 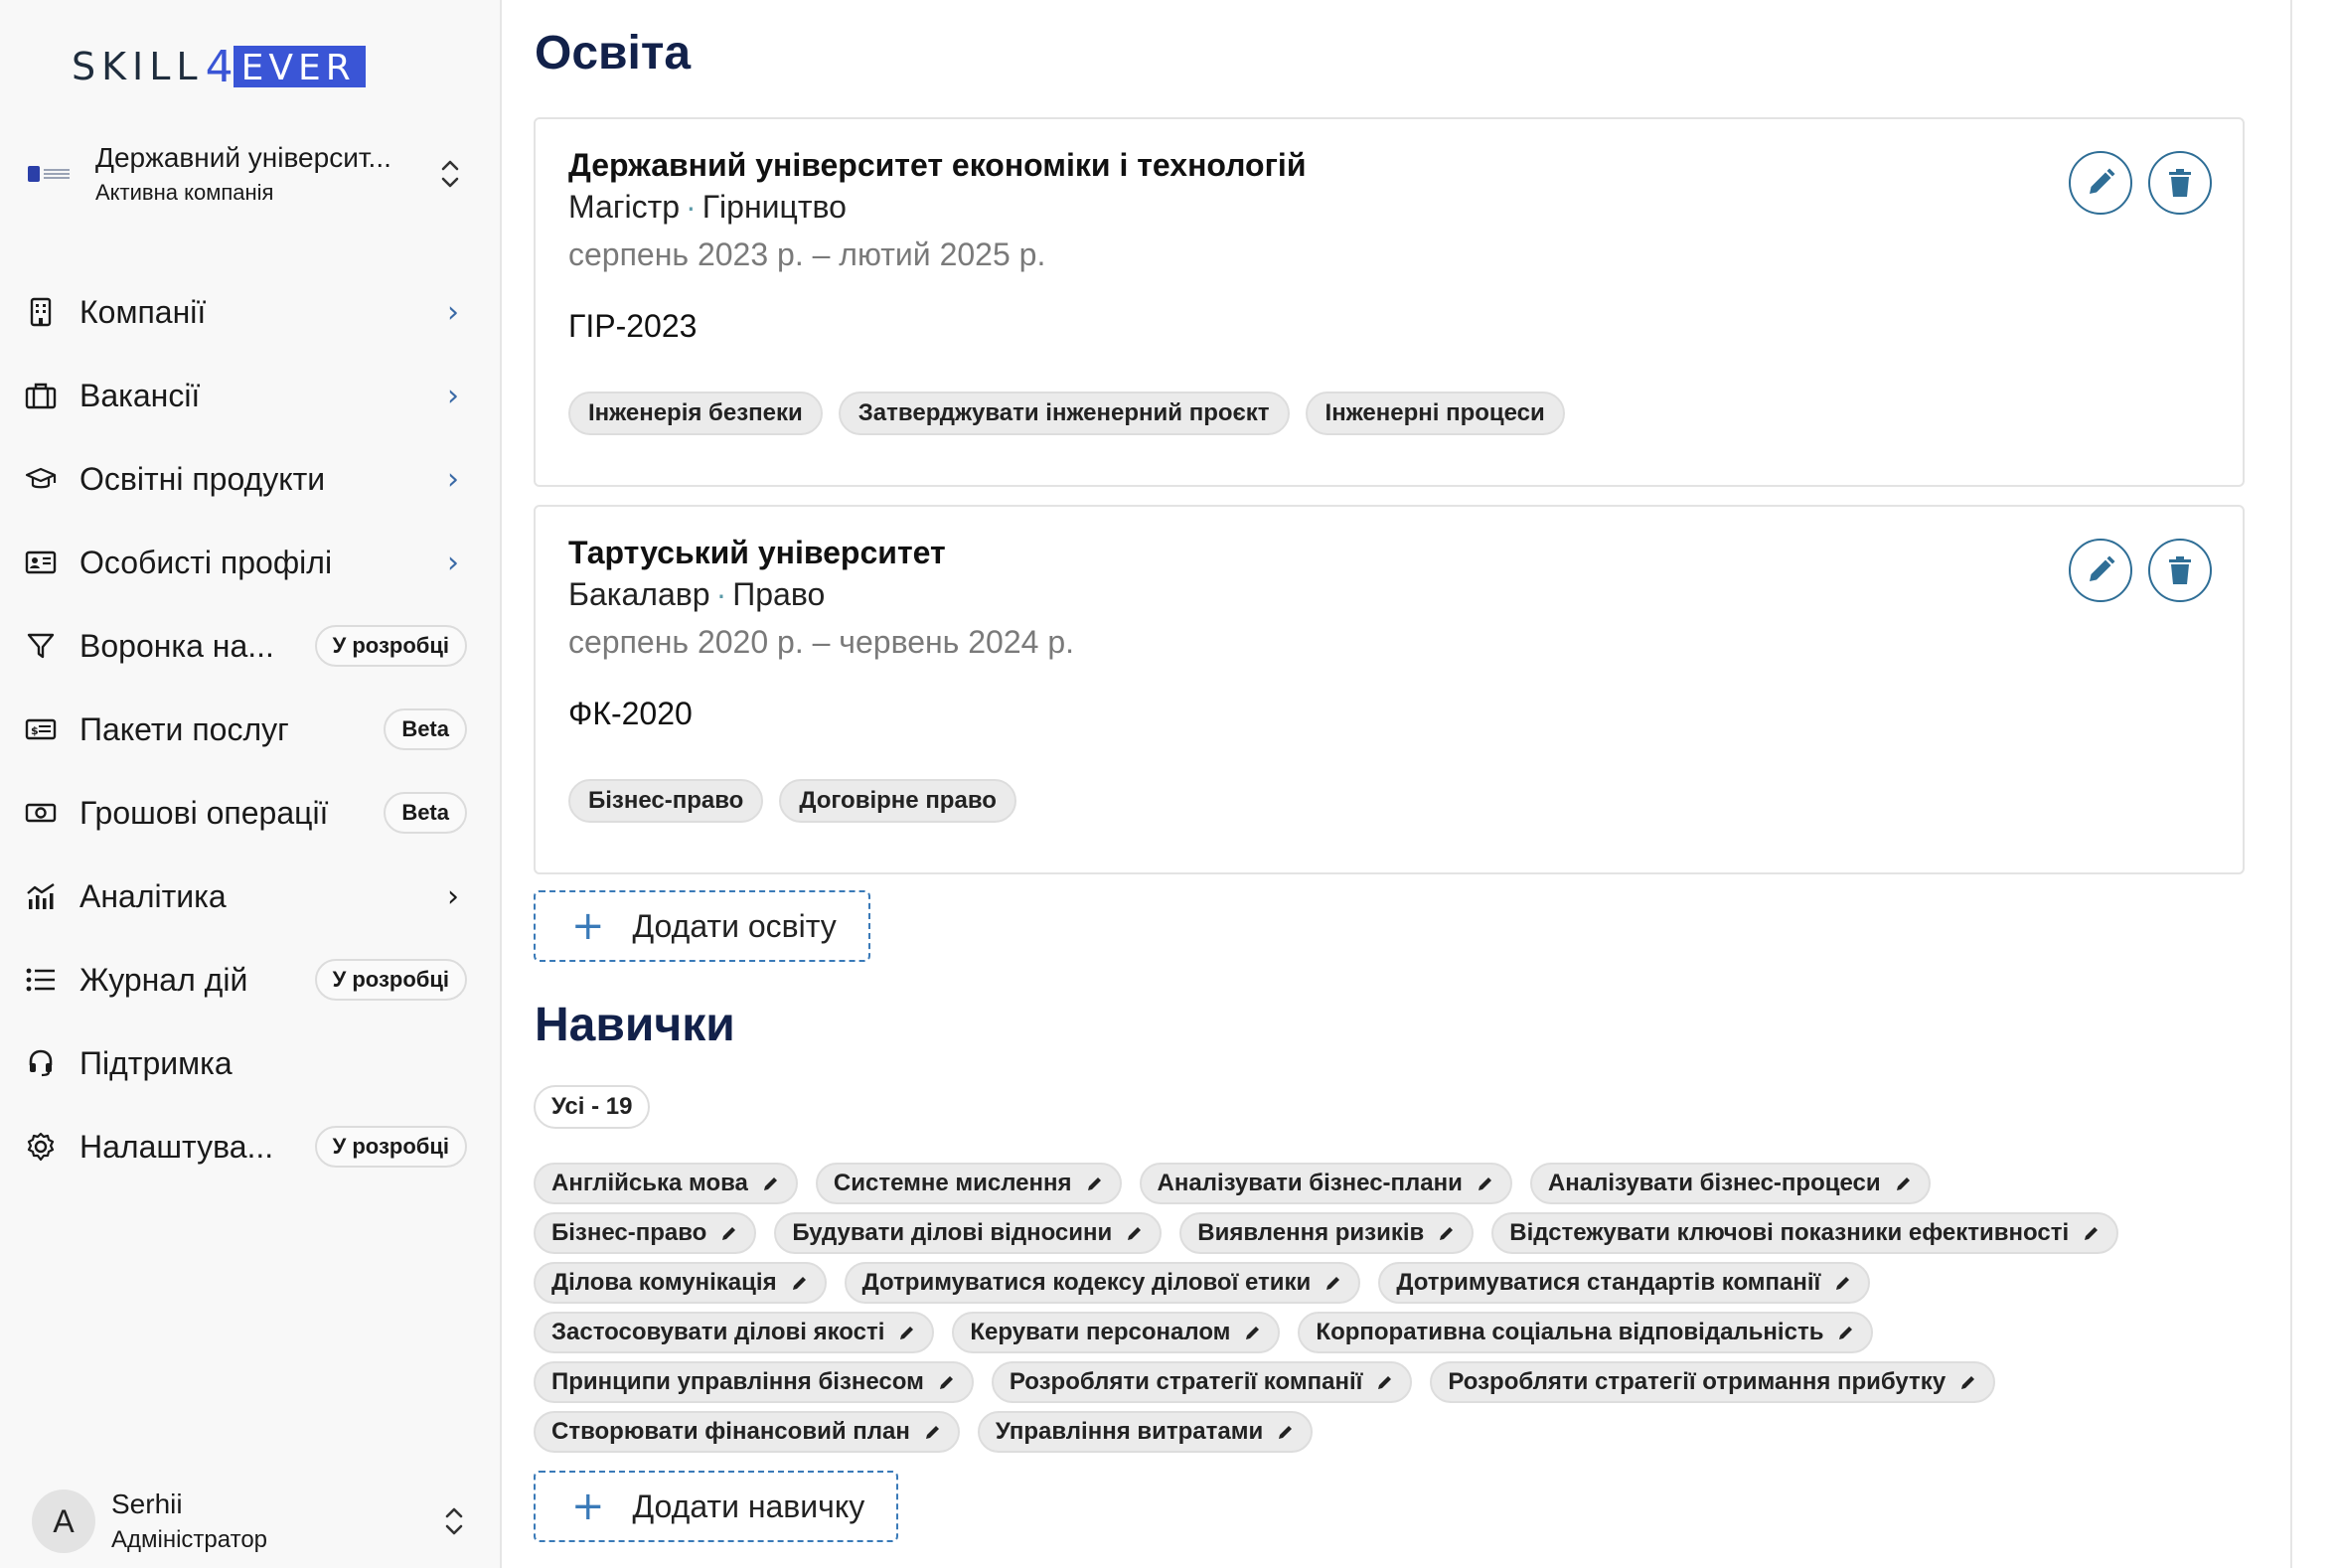 I want to click on field: Право, so click(x=779, y=594).